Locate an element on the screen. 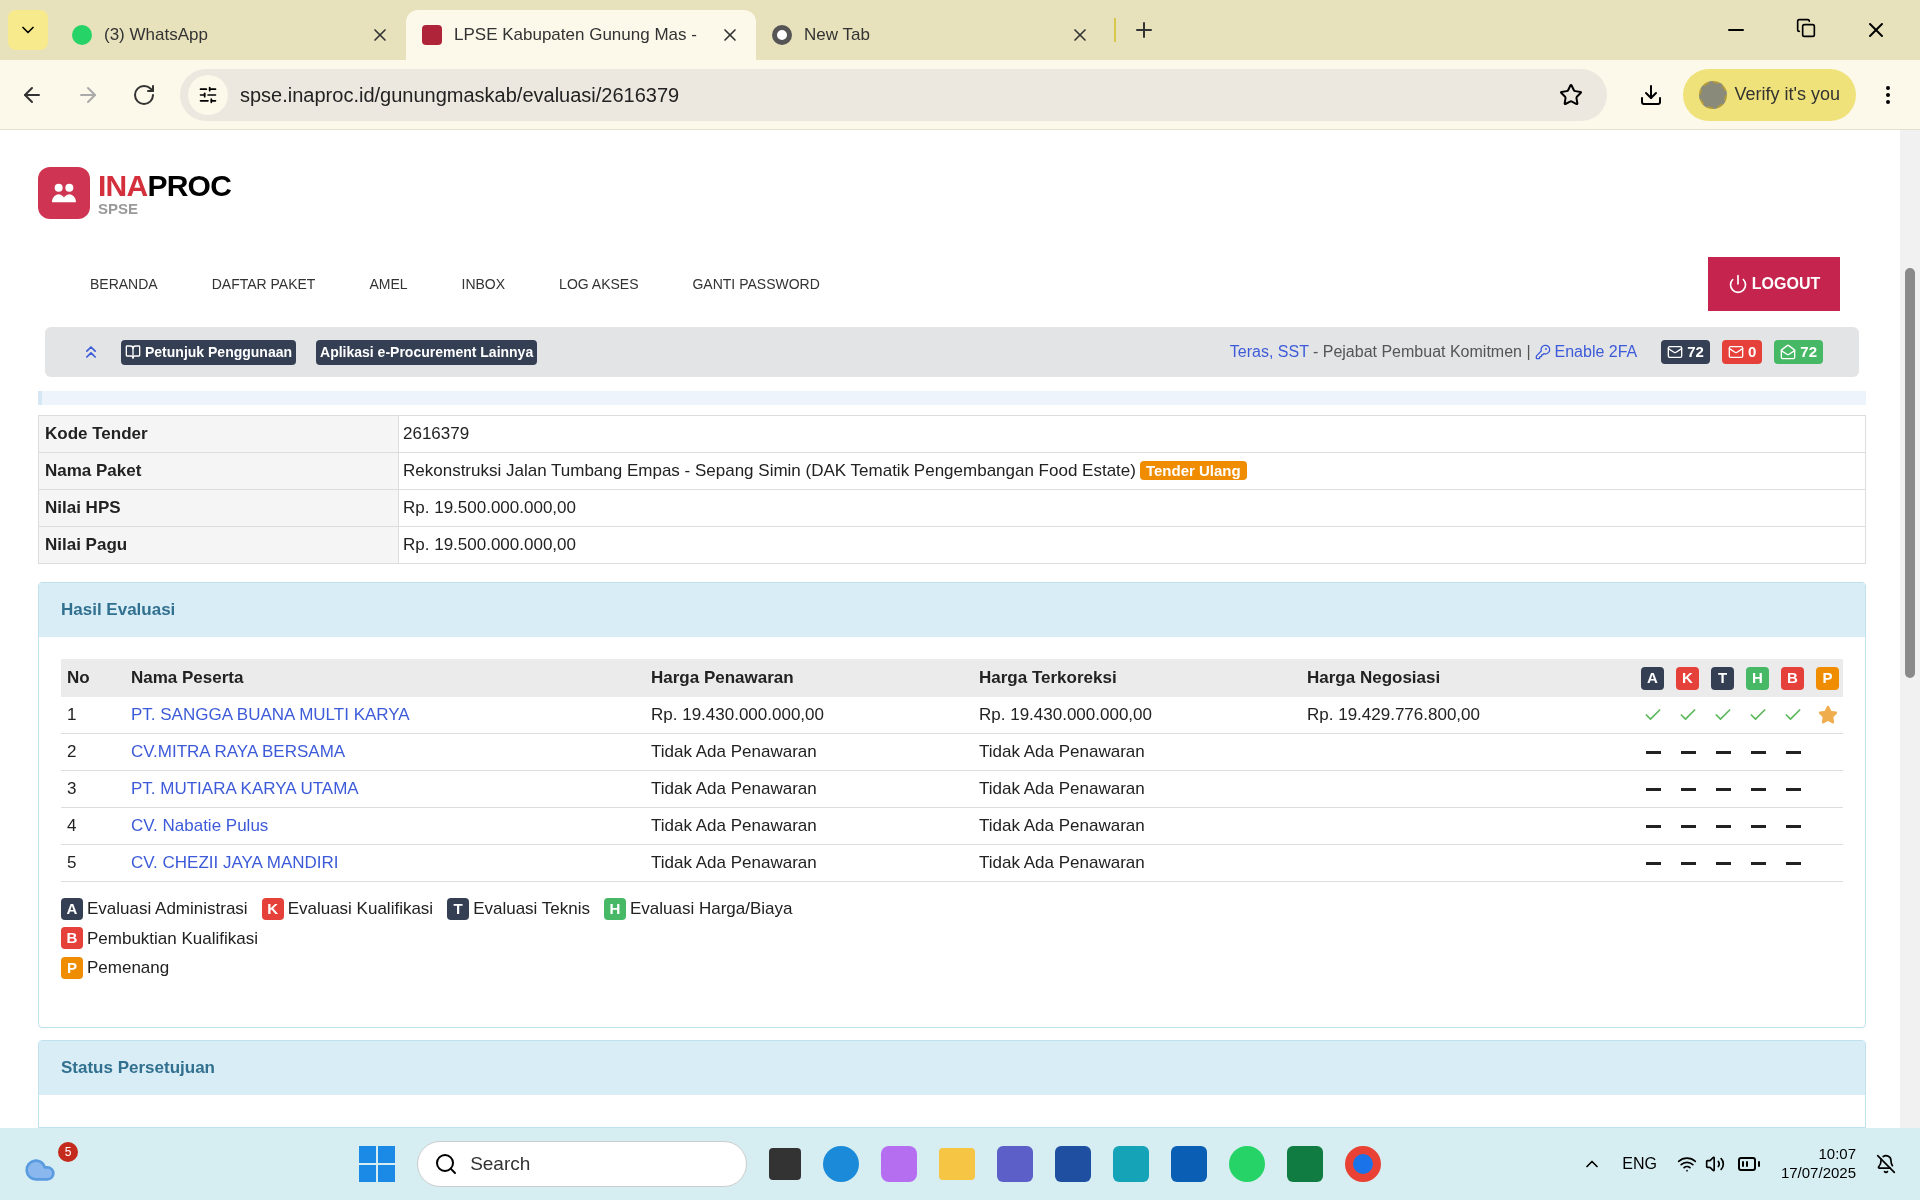  envelope-icon is located at coordinates (1675, 352).